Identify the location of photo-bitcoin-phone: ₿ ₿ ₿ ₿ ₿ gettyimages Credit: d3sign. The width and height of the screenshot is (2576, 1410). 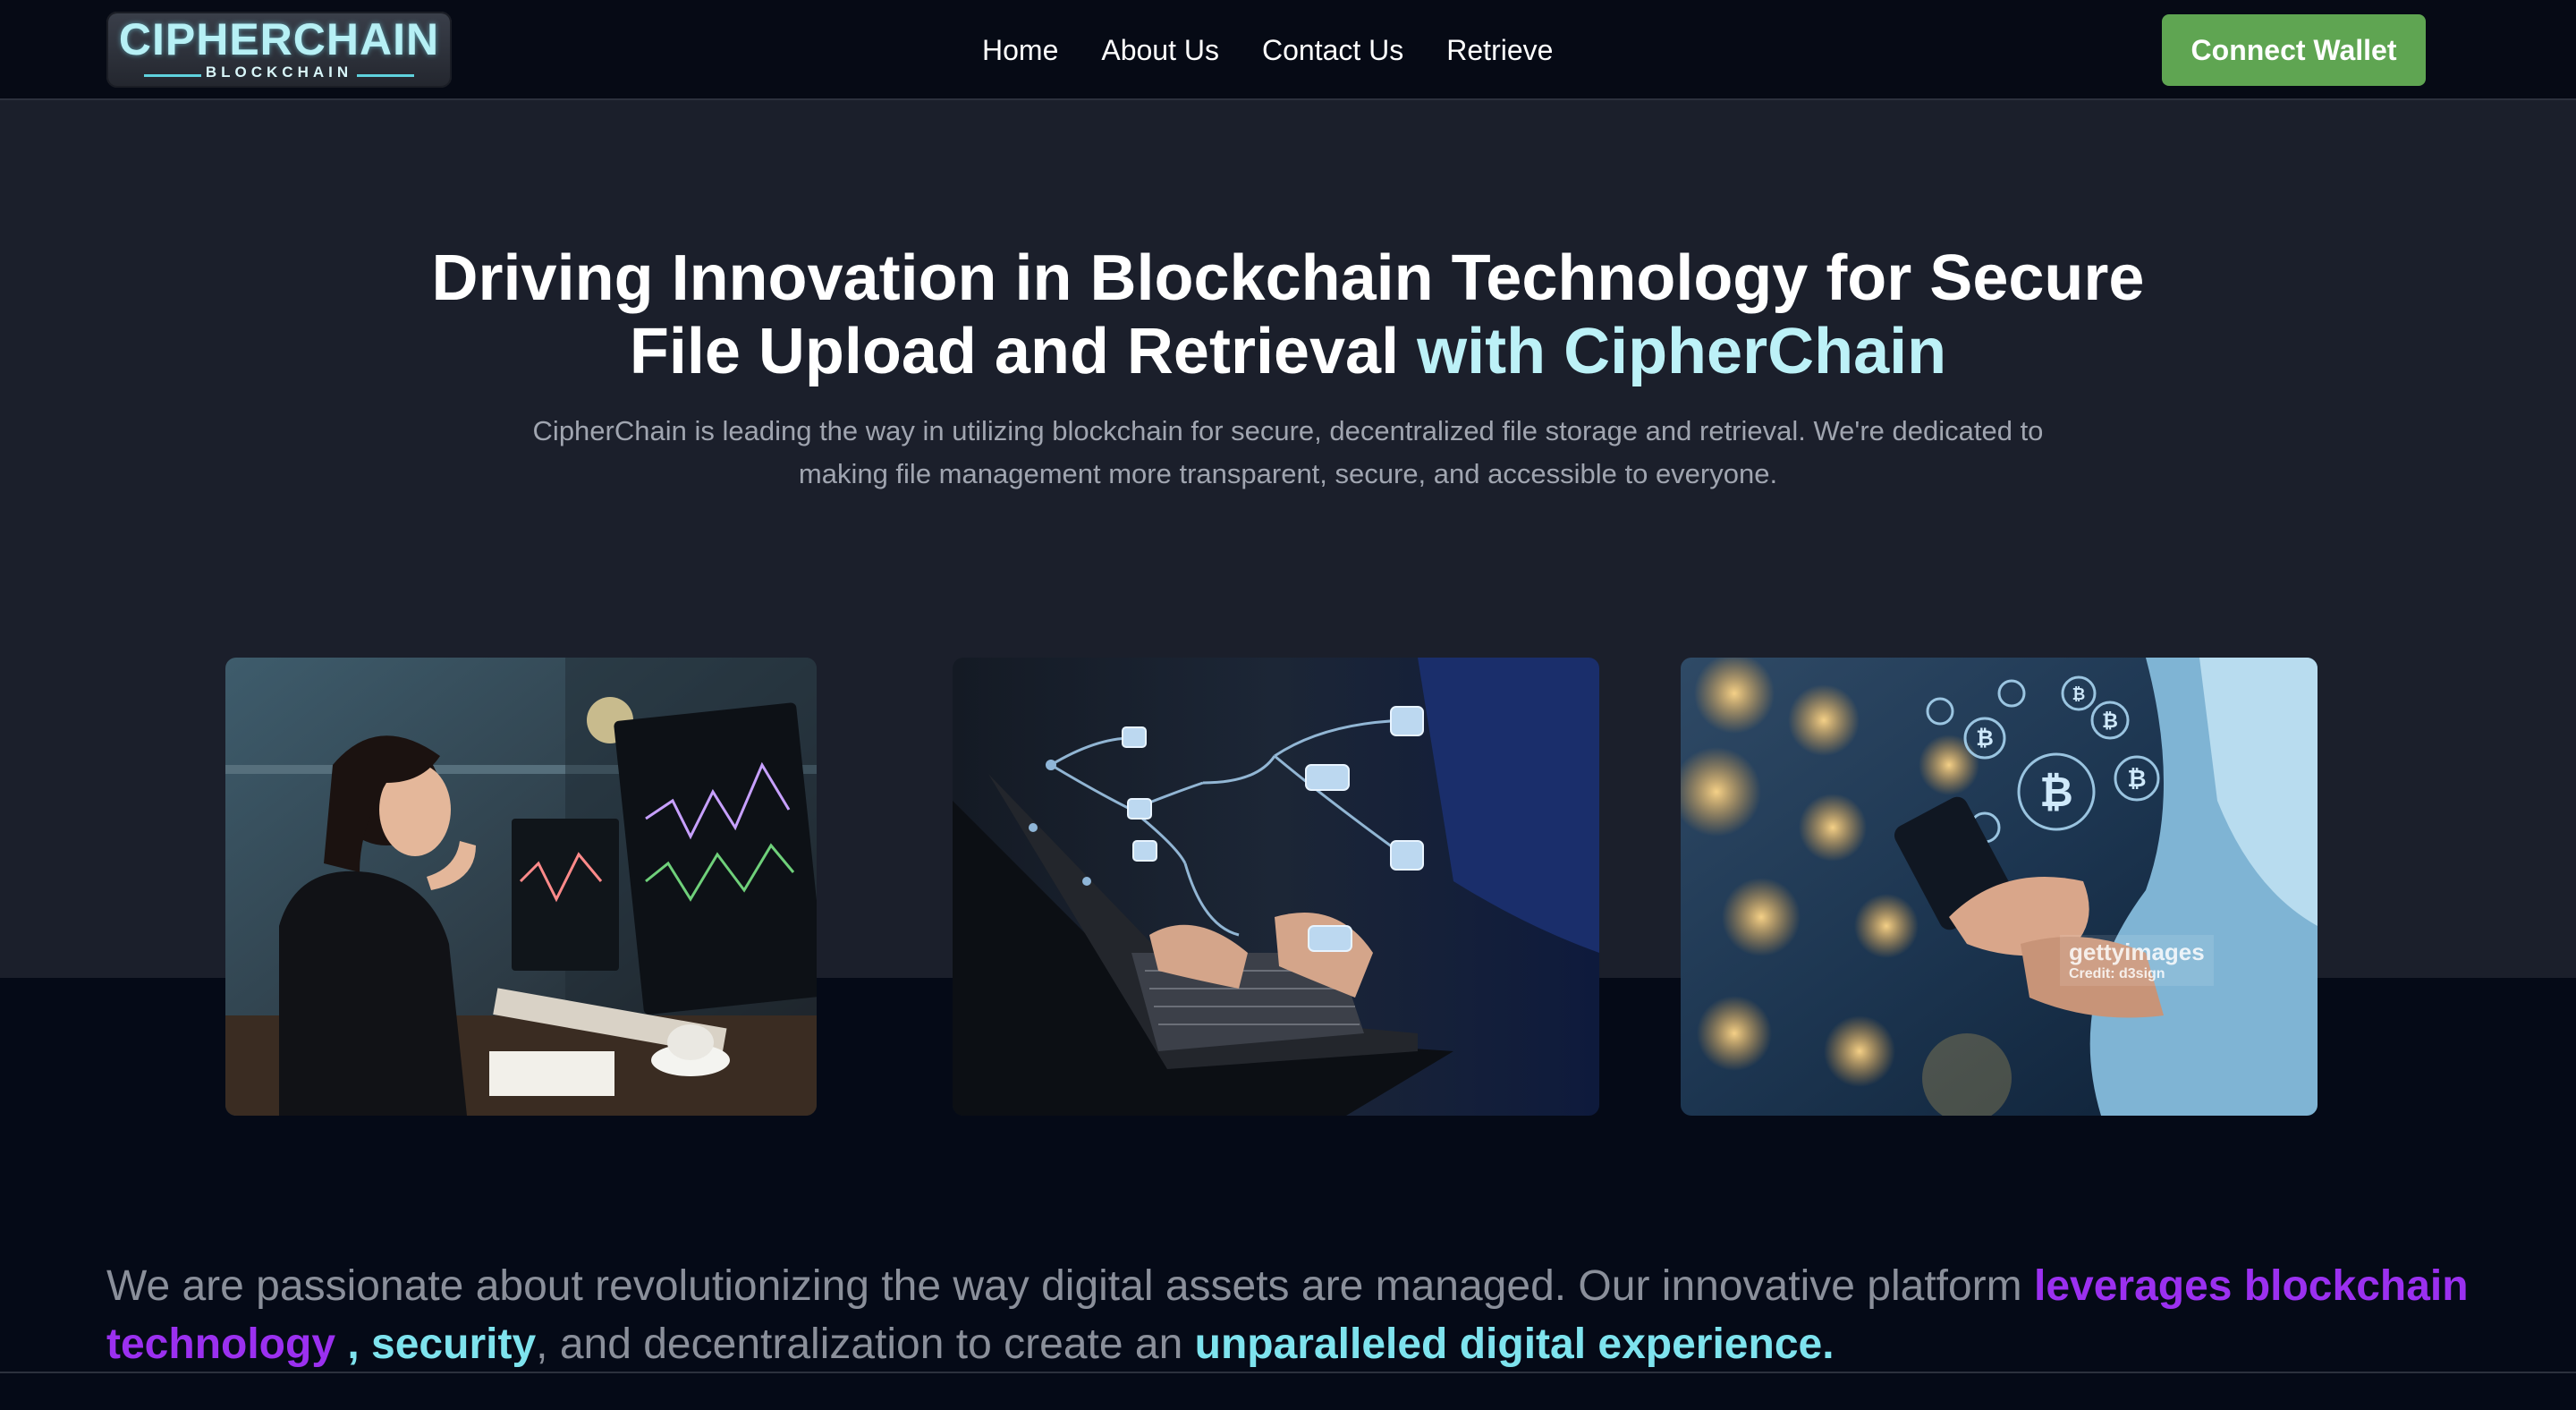
(1999, 887).